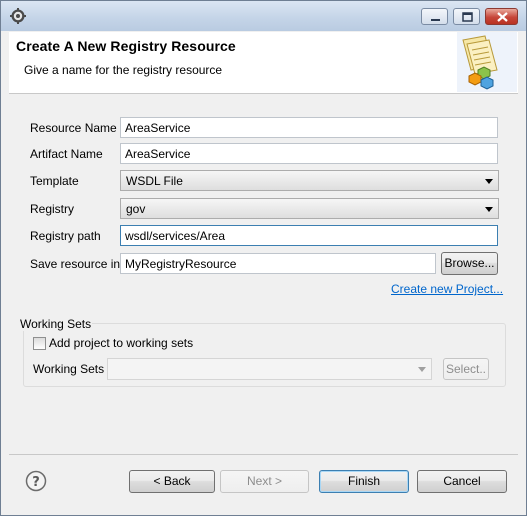  Describe the element at coordinates (466, 369) in the screenshot. I see `select-working-sets-button: Select..` at that location.